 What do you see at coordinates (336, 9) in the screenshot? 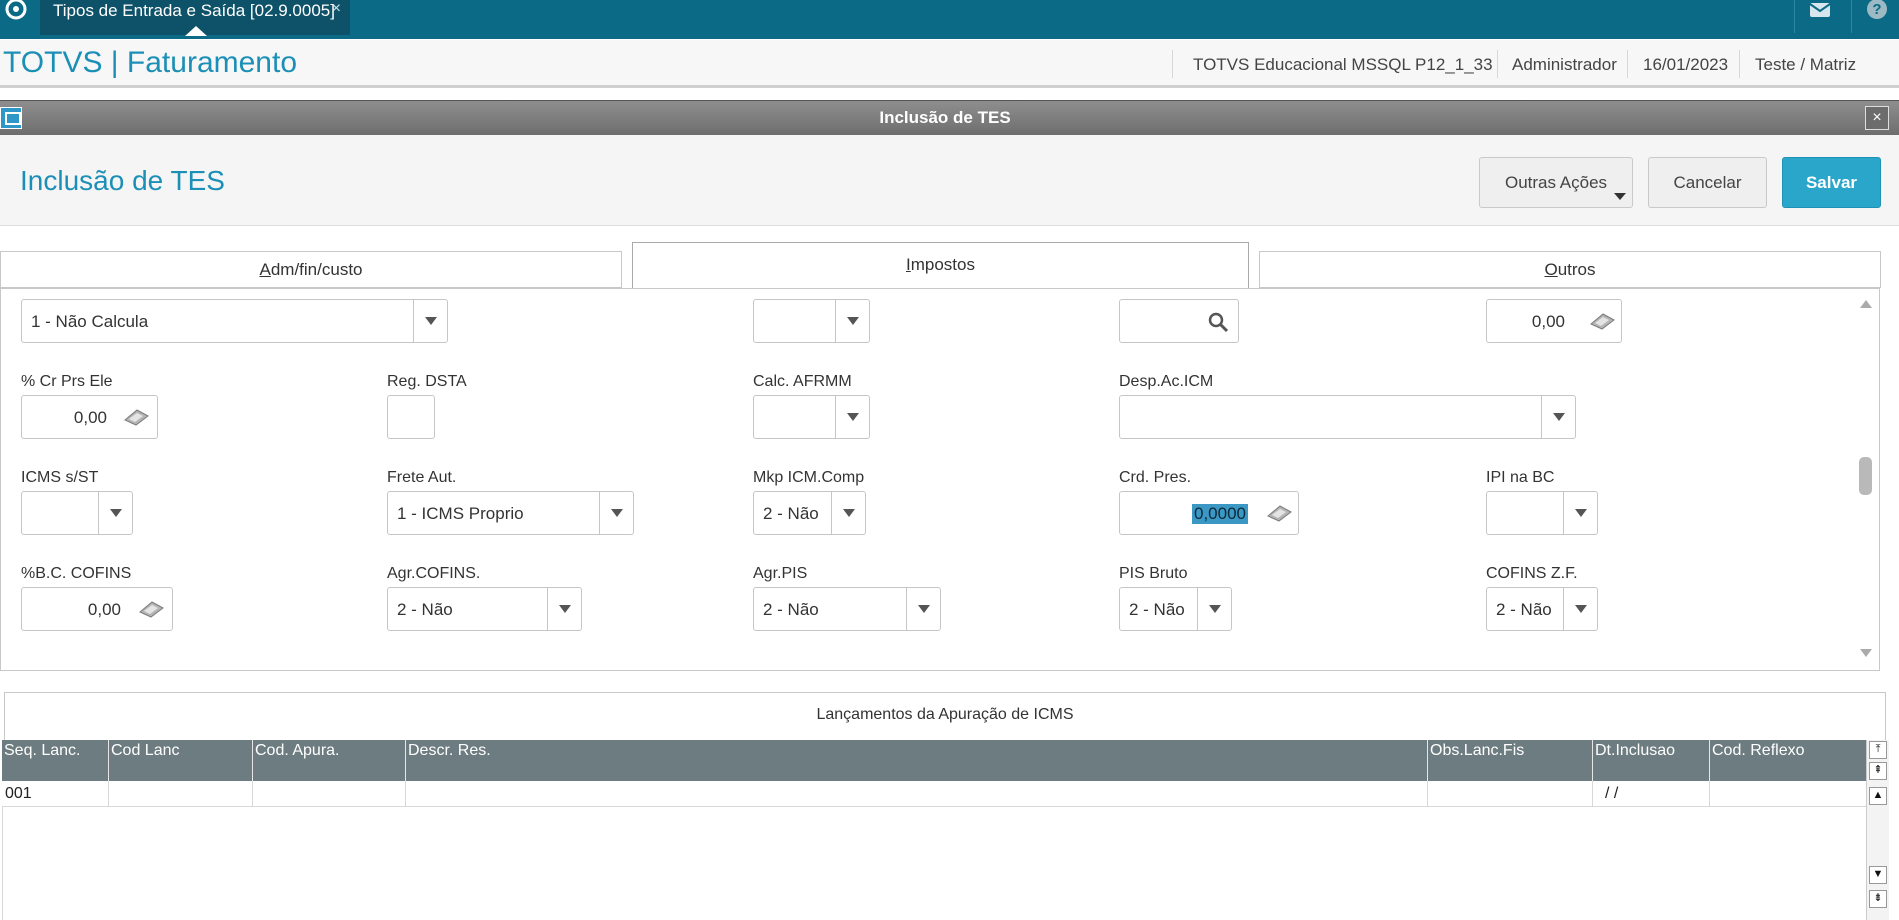
I see `close-tab-icon: ×` at bounding box center [336, 9].